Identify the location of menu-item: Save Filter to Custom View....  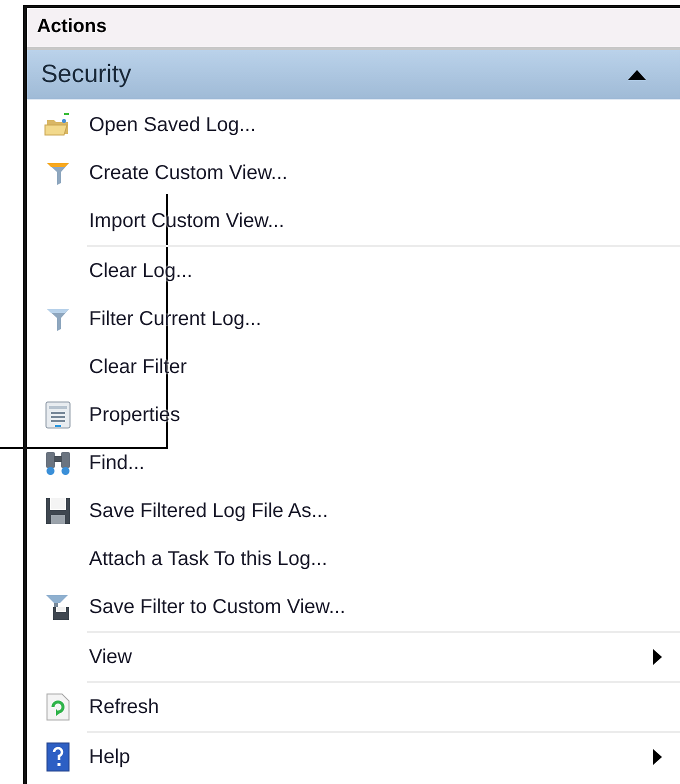
(353, 607).